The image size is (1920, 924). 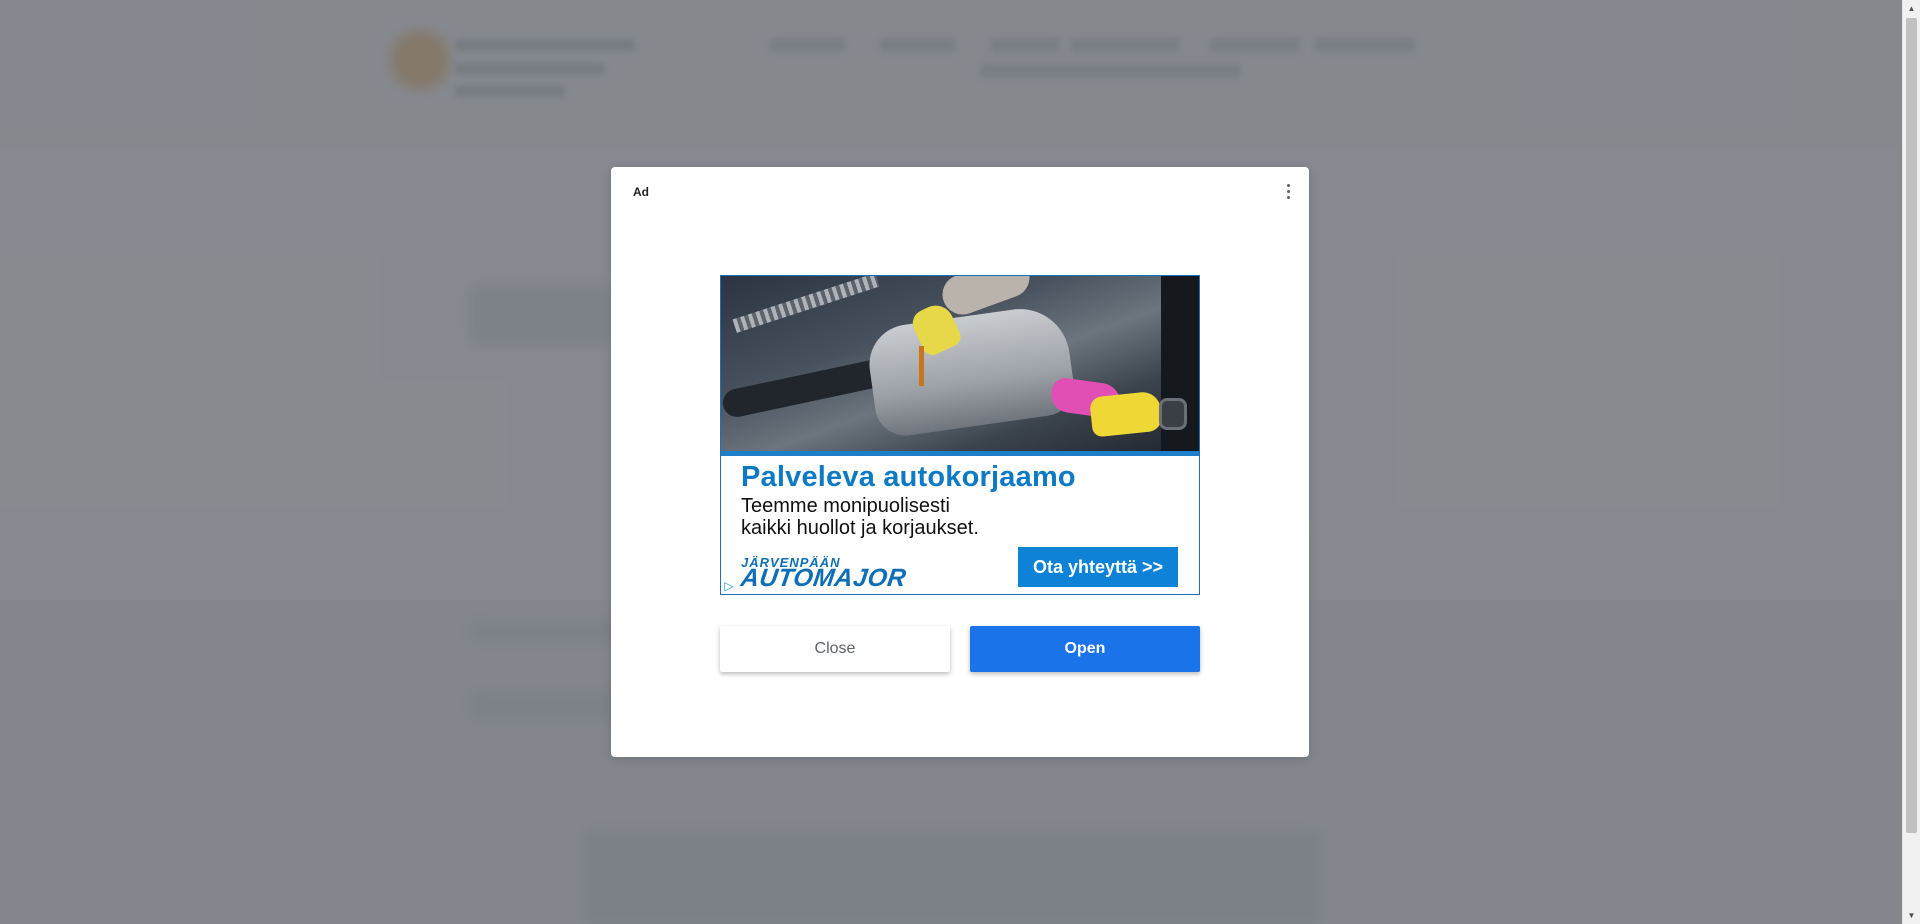 I want to click on scrollbar-thumb, so click(x=1911, y=425).